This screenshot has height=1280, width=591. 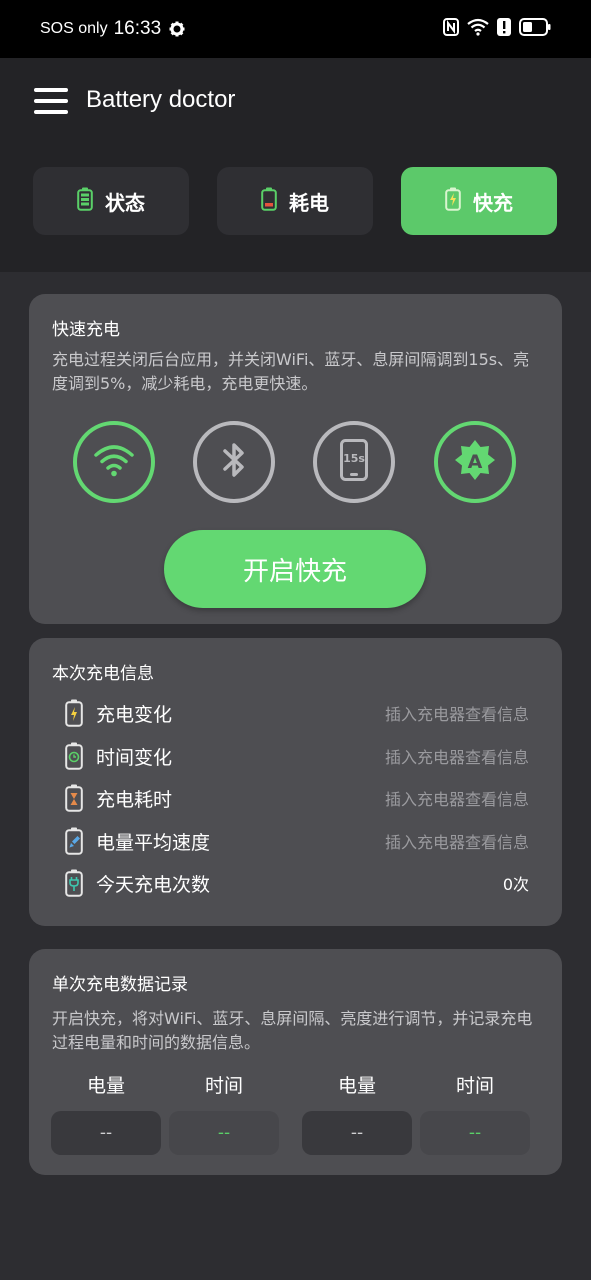 I want to click on battery-level-icon, so click(x=535, y=29).